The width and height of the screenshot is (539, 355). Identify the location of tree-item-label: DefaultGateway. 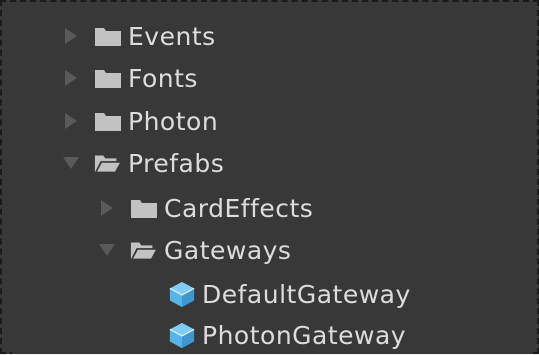
(306, 294).